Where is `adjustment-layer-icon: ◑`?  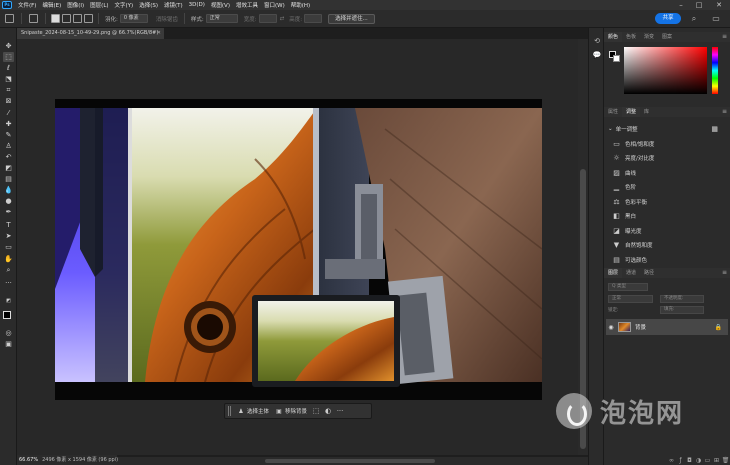
adjustment-layer-icon: ◑ is located at coordinates (698, 460).